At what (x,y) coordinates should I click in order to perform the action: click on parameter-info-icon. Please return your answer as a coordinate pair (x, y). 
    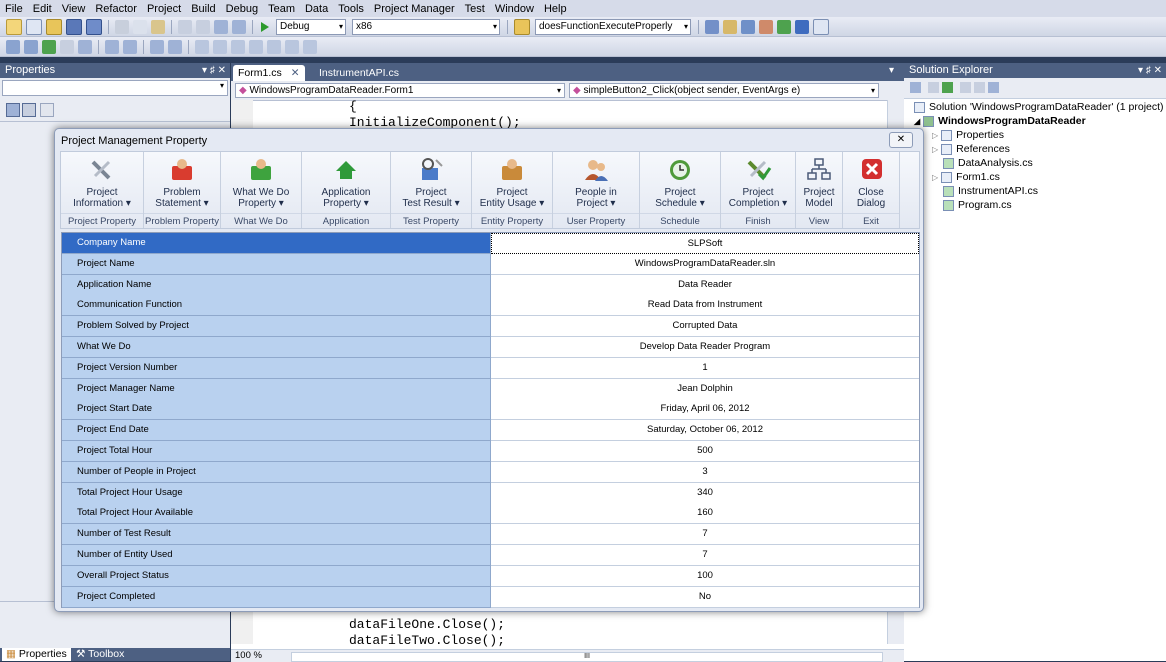
    Looking at the image, I should click on (31, 46).